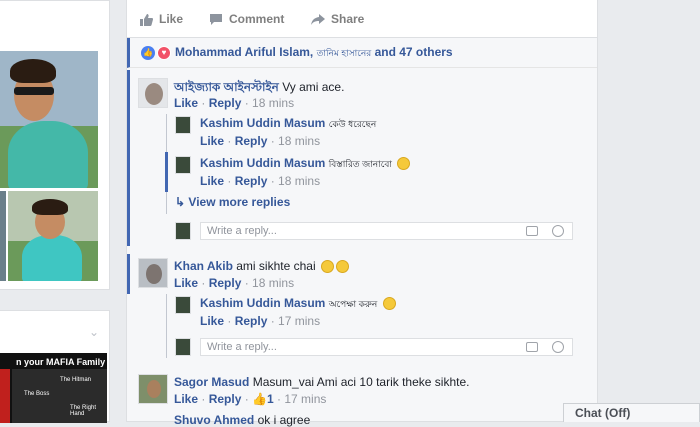  I want to click on comment-button: Comment, so click(246, 19).